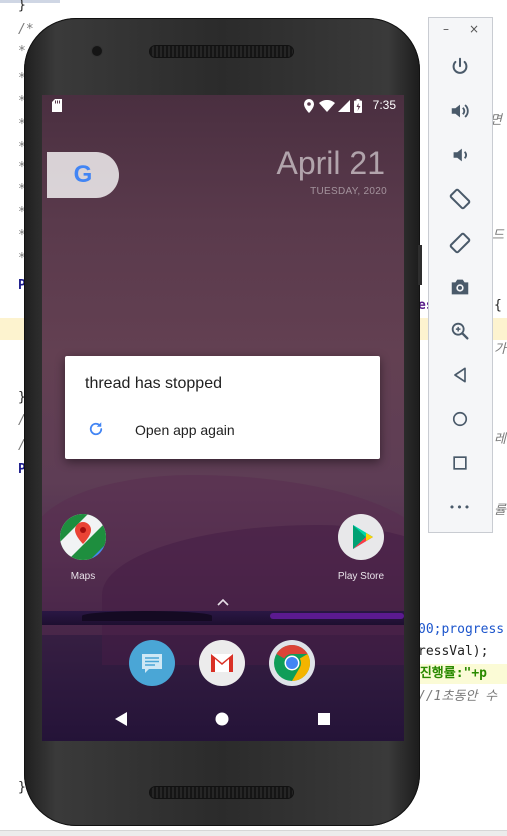 The image size is (507, 836). I want to click on zoom-icon, so click(460, 331).